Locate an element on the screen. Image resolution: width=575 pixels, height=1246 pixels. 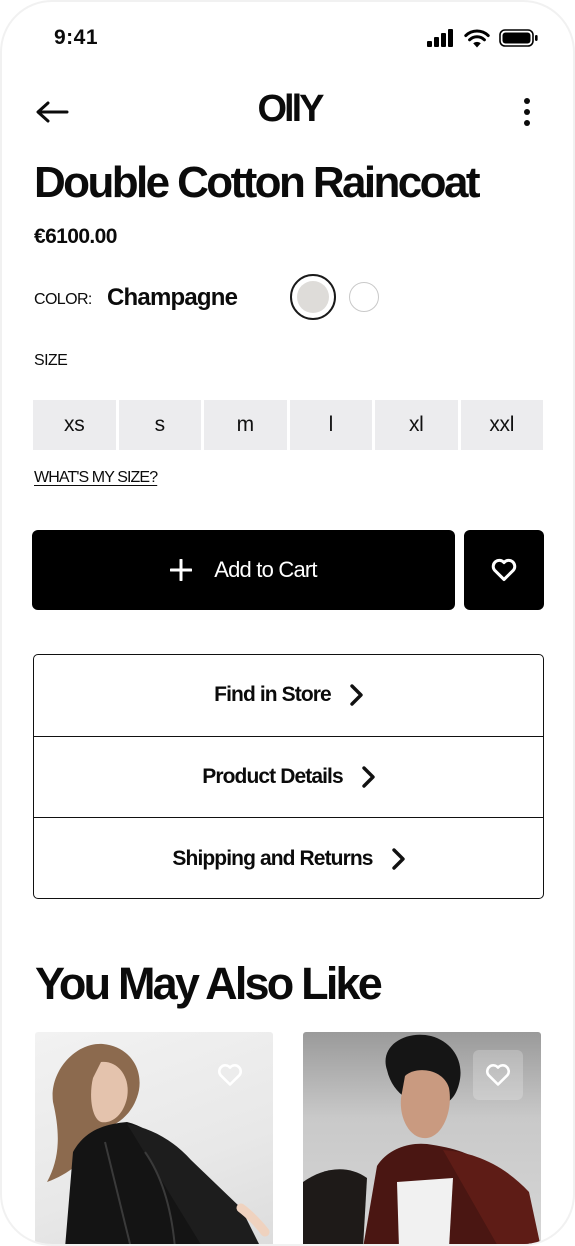
find-in-store-row: Find in Store is located at coordinates (288, 696).